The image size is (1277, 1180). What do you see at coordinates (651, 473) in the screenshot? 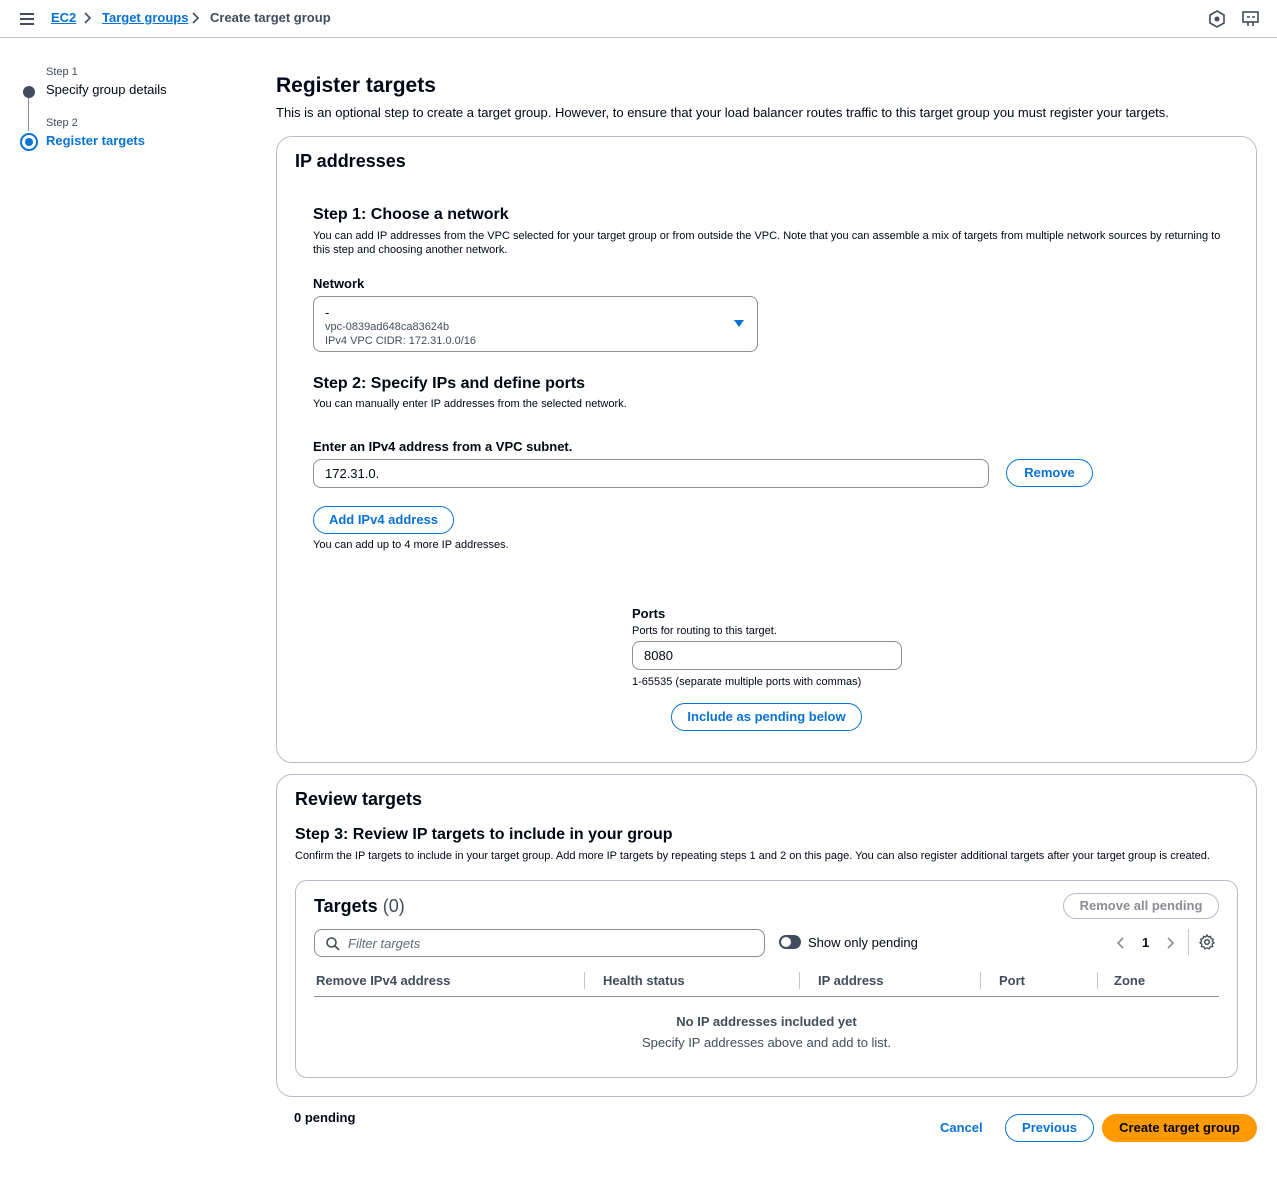
I see `ipv4-input: 172.31.0.` at bounding box center [651, 473].